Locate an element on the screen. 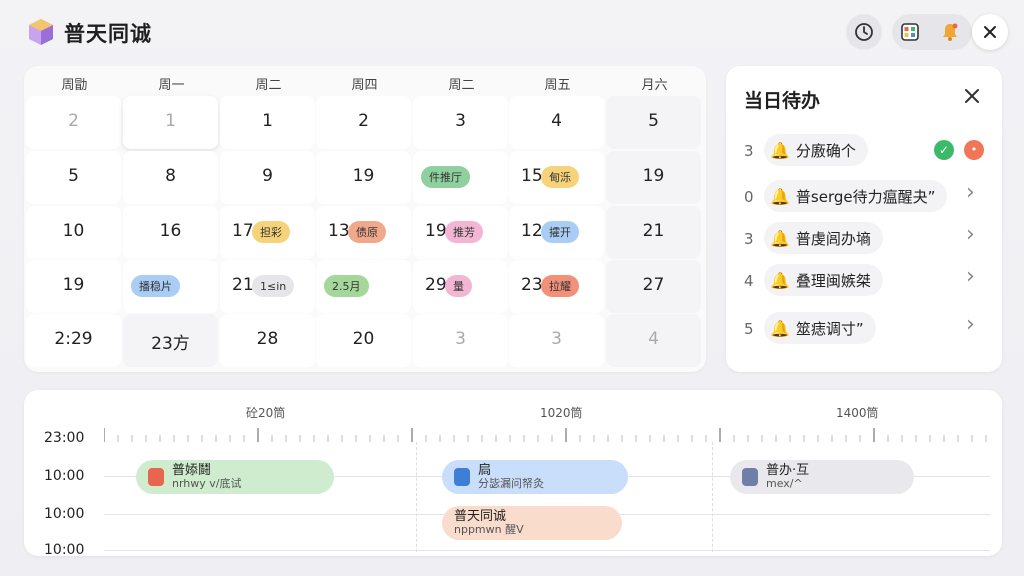 The height and width of the screenshot is (576, 1024). calendar-day-cell: 29 量 is located at coordinates (460, 286).